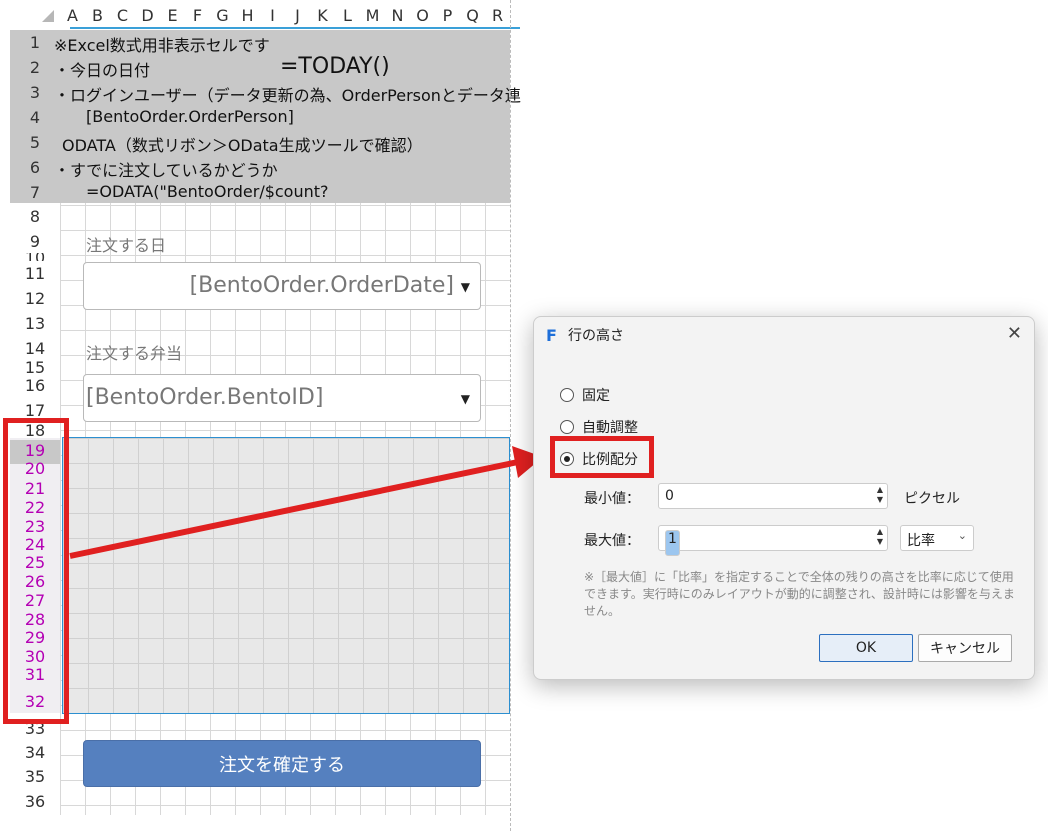 This screenshot has height=831, width=1048. What do you see at coordinates (147, 15) in the screenshot?
I see `column-header-D: D` at bounding box center [147, 15].